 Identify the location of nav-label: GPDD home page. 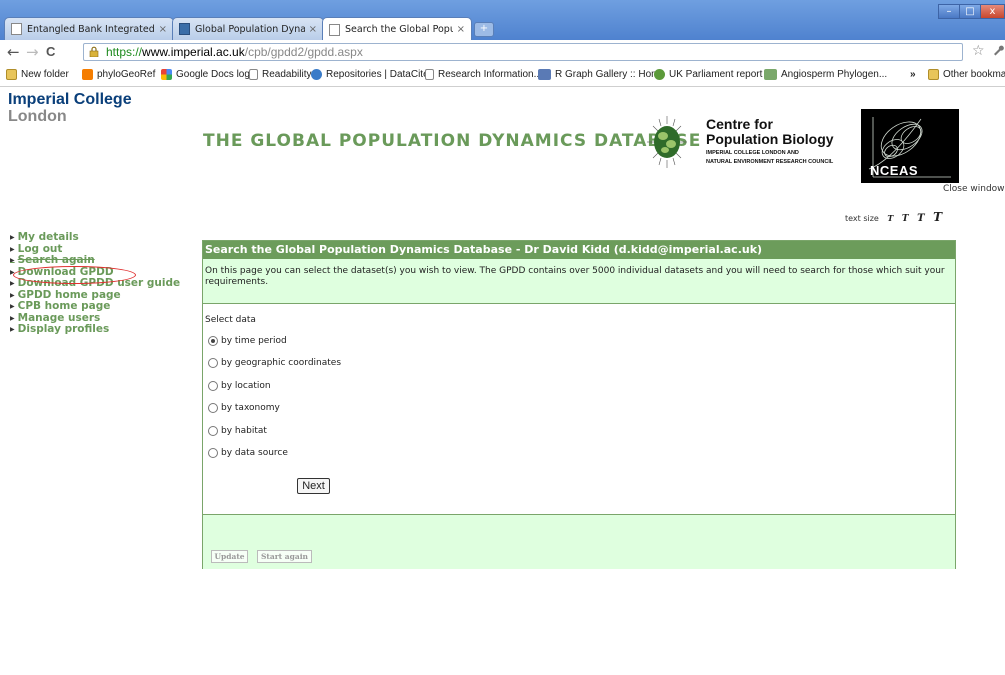
(69, 294).